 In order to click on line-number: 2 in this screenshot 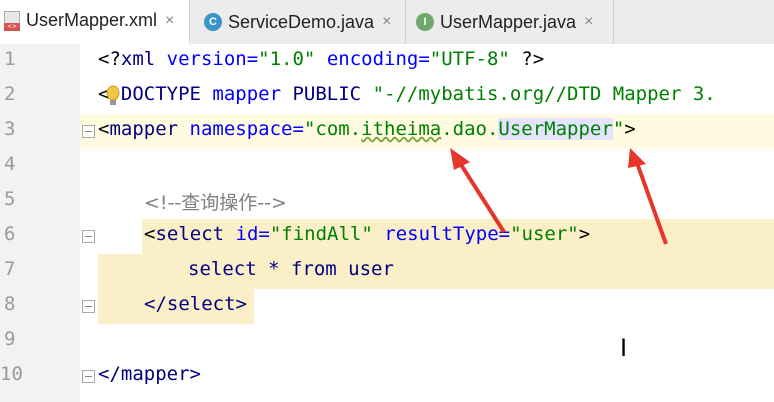, I will do `click(10, 94)`.